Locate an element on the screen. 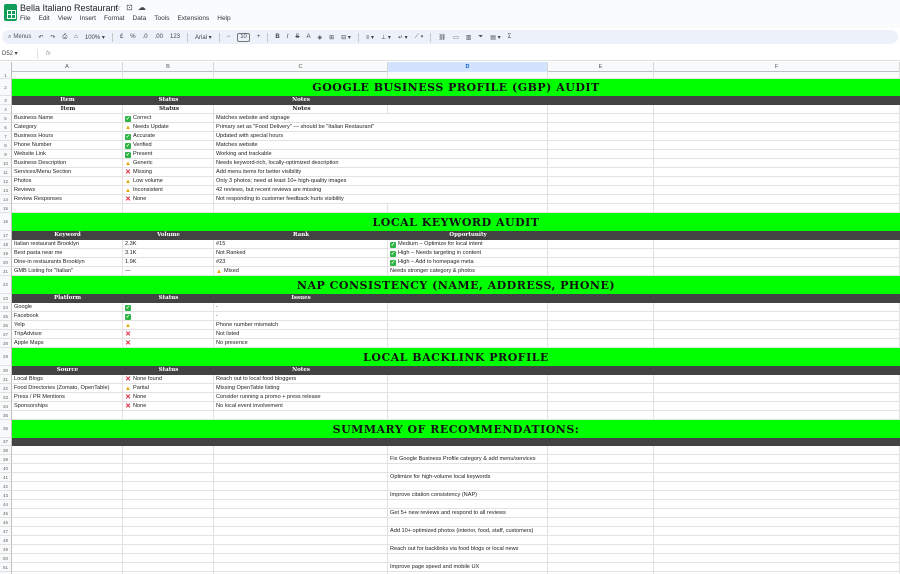  recommendation-cell: Optimize for high-volume local keywords is located at coordinates (468, 477).